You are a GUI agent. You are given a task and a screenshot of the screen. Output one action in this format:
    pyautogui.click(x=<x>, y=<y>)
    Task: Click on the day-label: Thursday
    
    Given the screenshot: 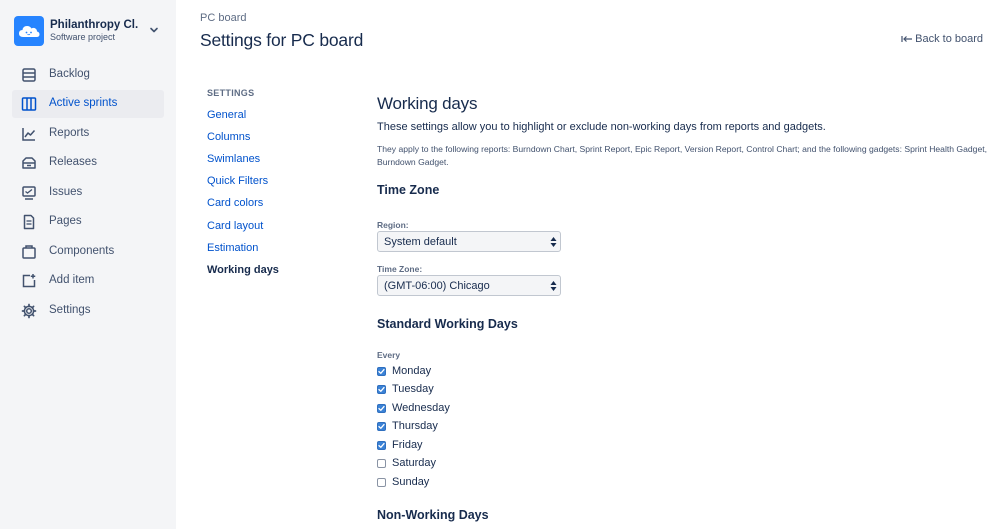 What is the action you would take?
    pyautogui.click(x=415, y=426)
    